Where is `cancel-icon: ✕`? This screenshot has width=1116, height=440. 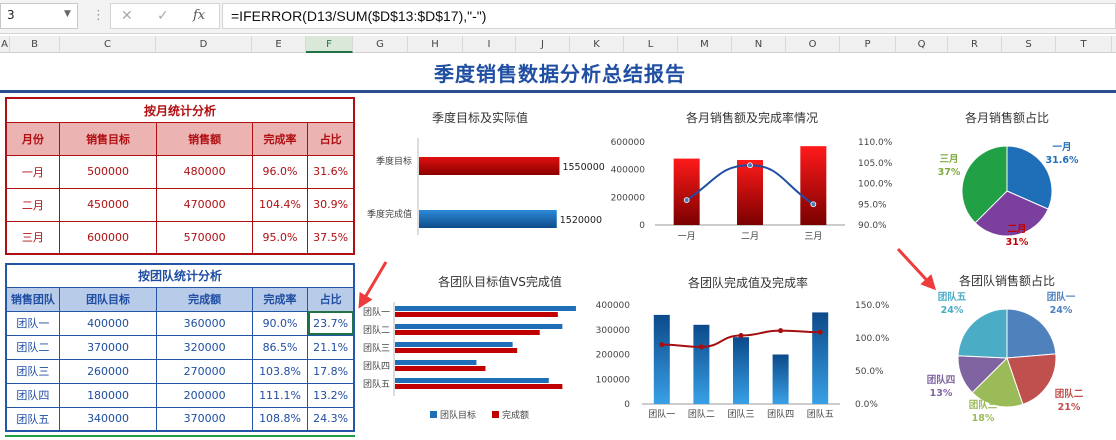
cancel-icon: ✕ is located at coordinates (127, 16).